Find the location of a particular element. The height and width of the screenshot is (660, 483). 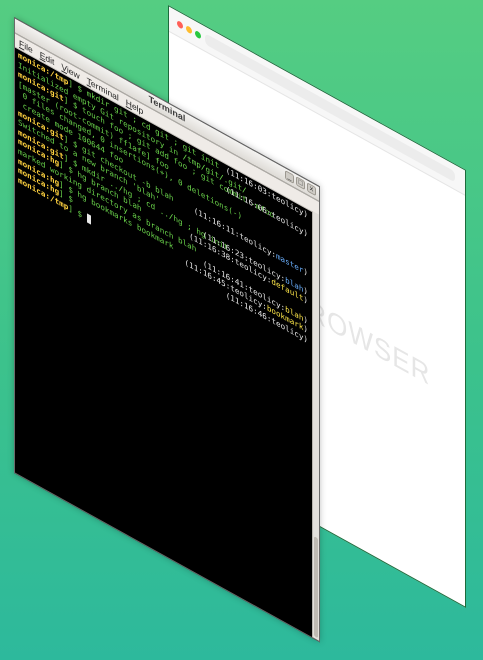

maximize-button: □ is located at coordinates (300, 183).